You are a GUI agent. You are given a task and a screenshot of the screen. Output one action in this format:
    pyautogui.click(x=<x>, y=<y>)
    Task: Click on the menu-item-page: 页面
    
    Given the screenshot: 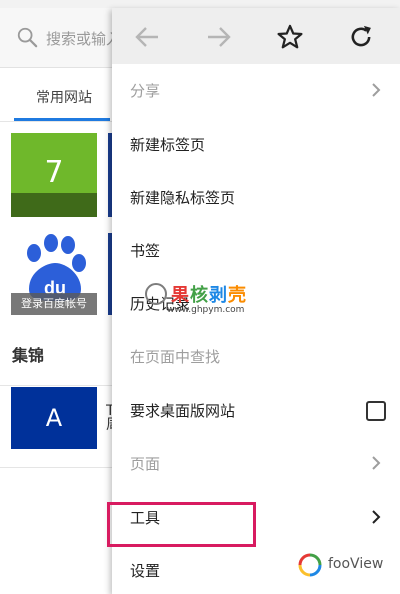 What is the action you would take?
    pyautogui.click(x=256, y=463)
    